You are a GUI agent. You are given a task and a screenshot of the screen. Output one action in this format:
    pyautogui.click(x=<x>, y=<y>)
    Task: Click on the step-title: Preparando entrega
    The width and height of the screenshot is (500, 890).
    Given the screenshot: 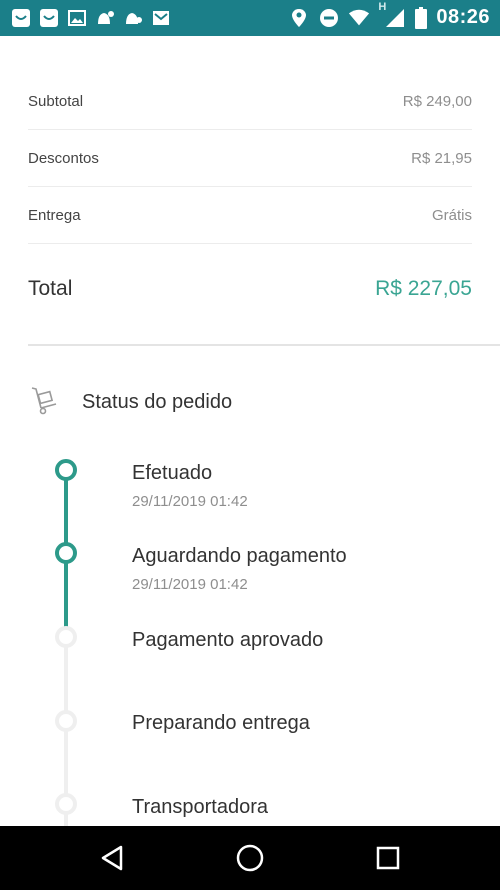 What is the action you would take?
    pyautogui.click(x=221, y=723)
    